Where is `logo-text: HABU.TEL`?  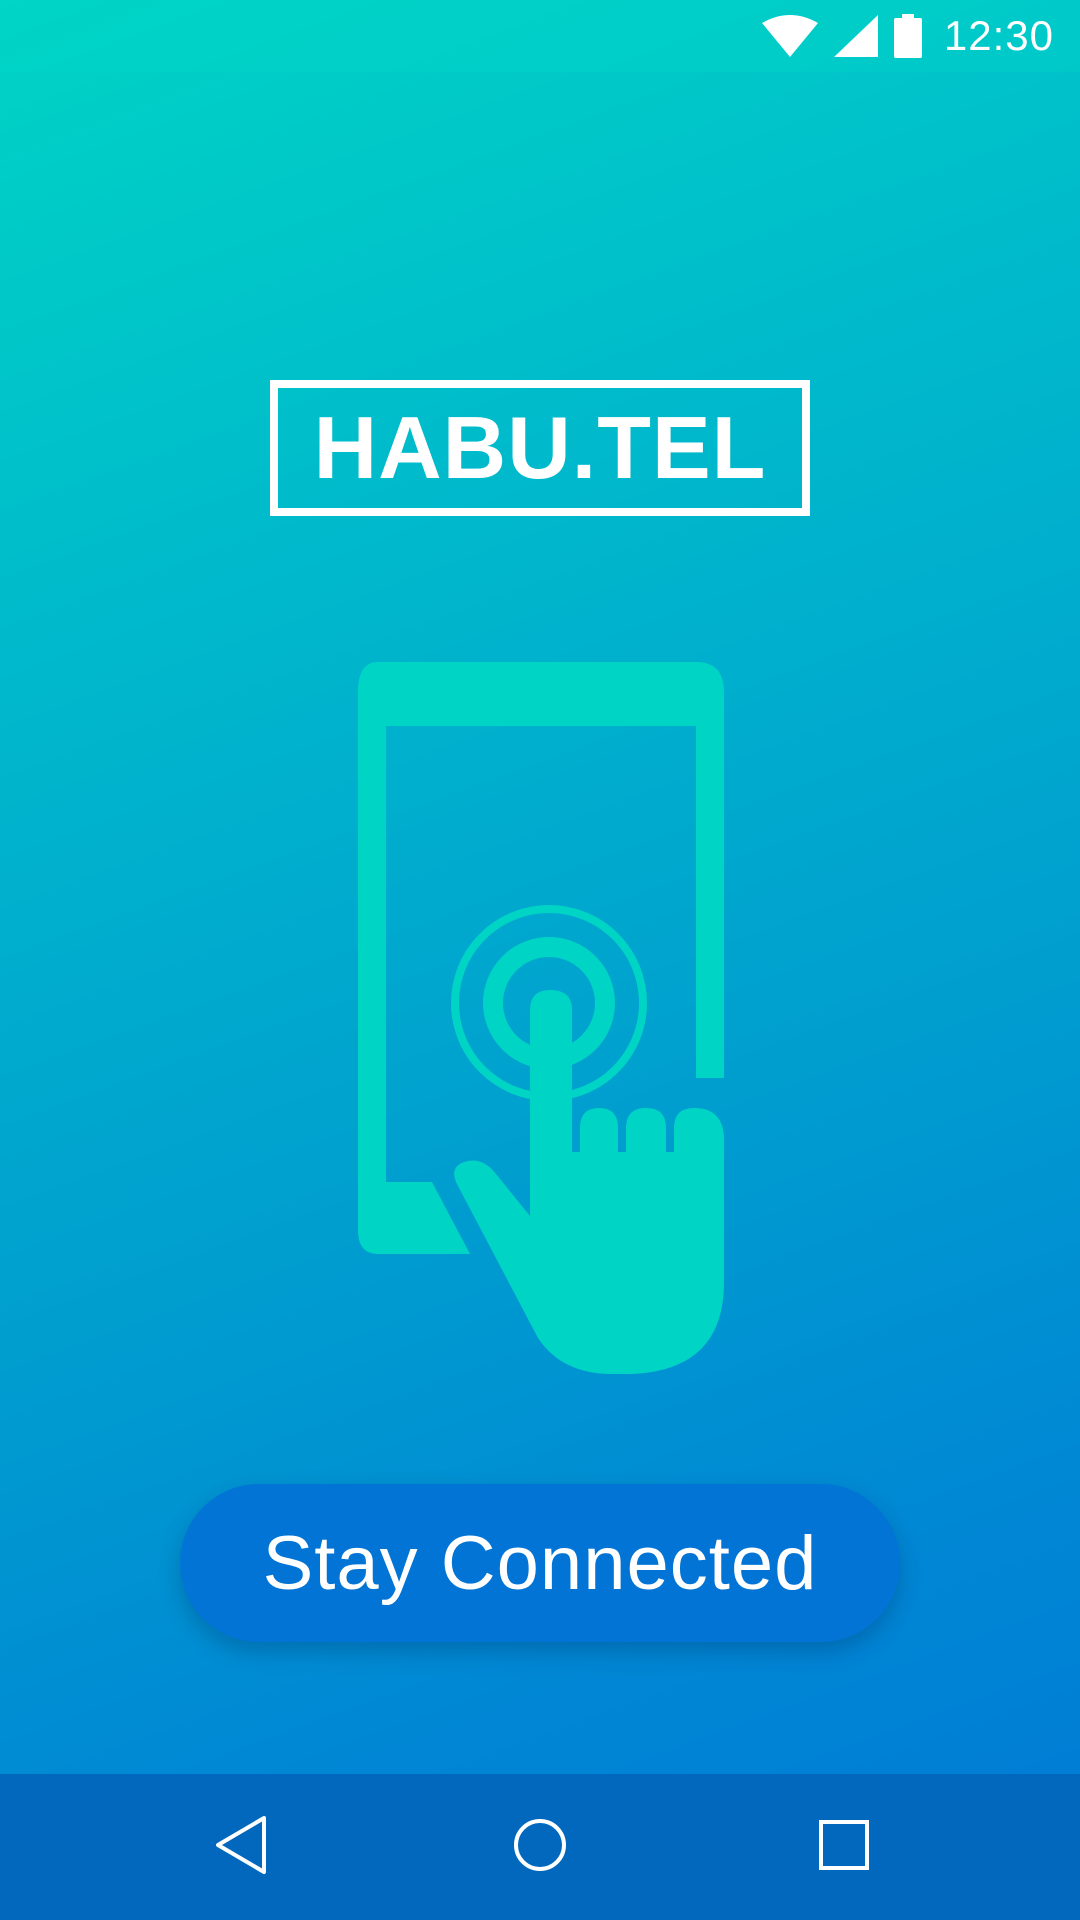
logo-text: HABU.TEL is located at coordinates (540, 447).